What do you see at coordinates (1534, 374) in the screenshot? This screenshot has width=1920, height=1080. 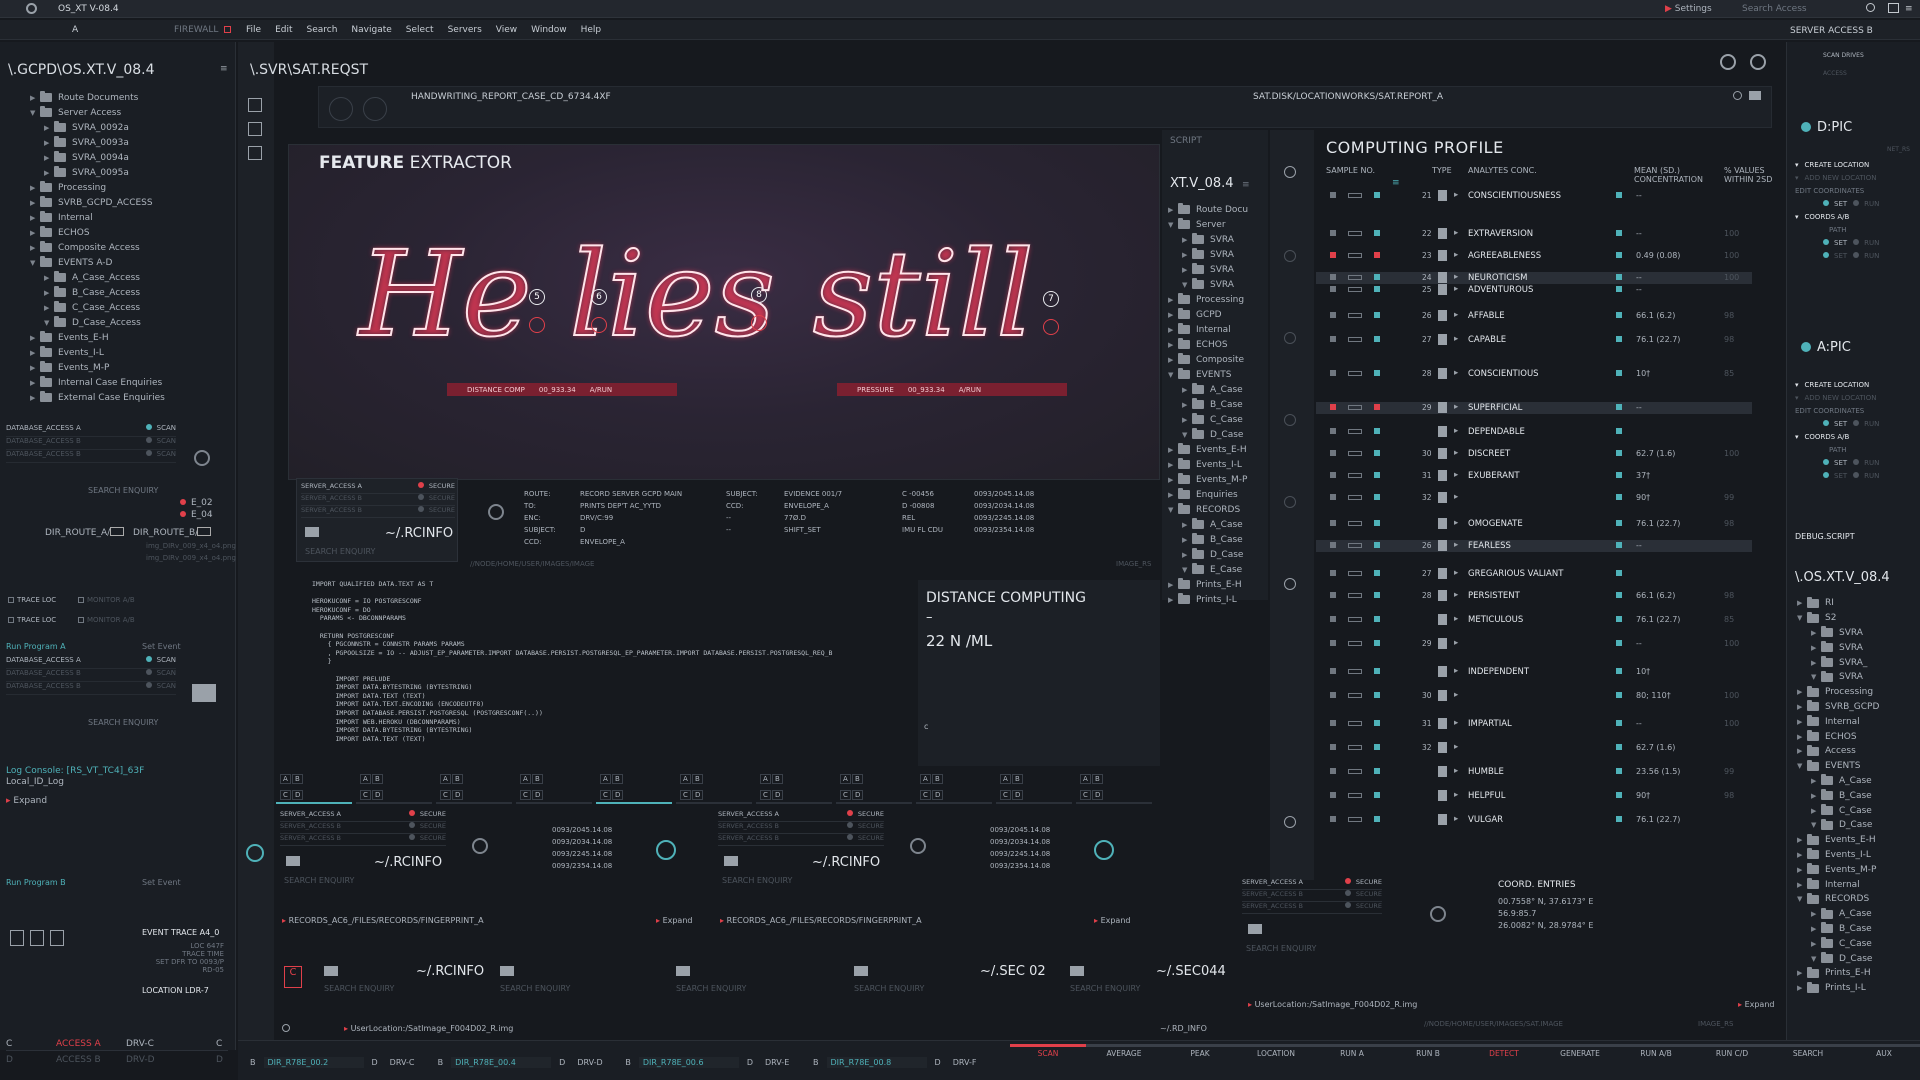 I see `profile-row: 28 ▸ CONSCIENTIOUS 10† 85` at bounding box center [1534, 374].